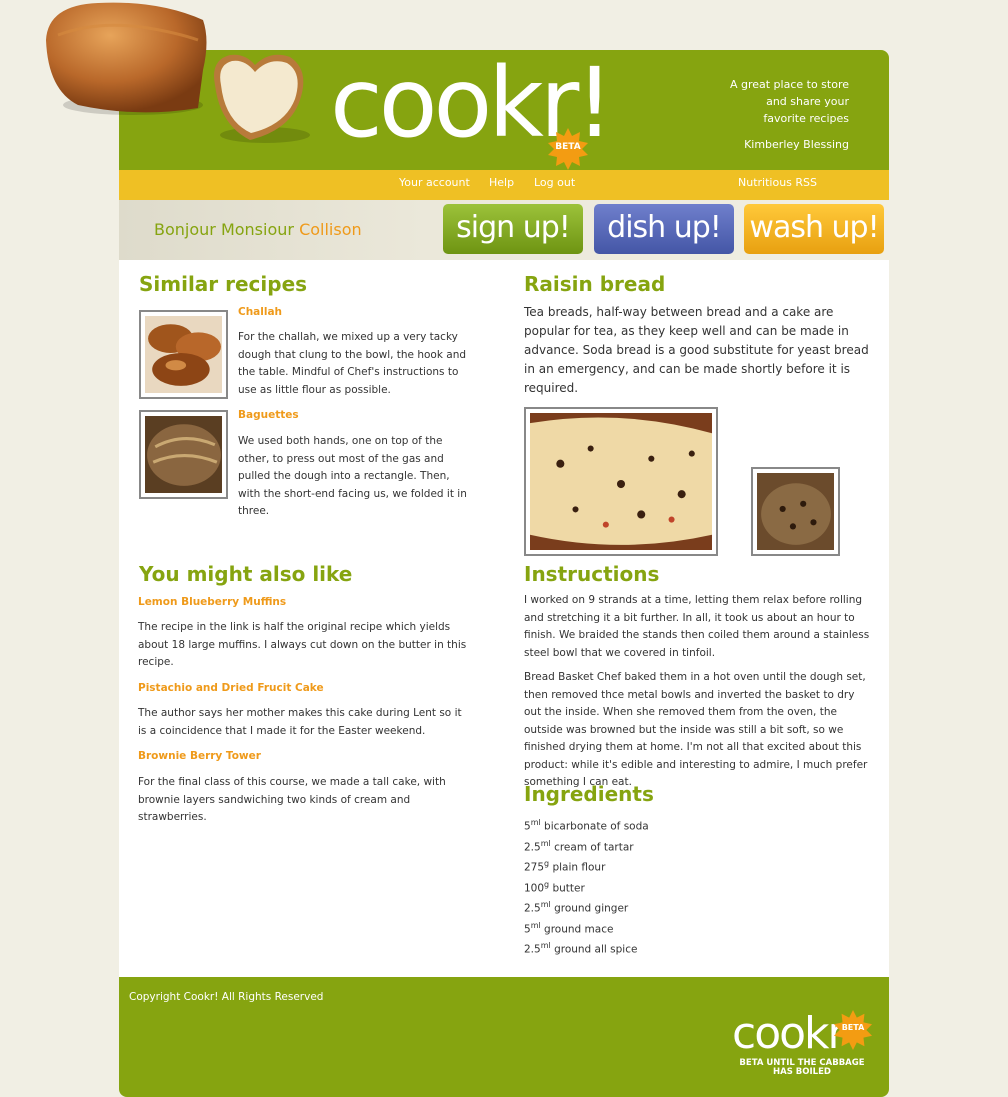  What do you see at coordinates (330, 229) in the screenshot?
I see `greeting-name: Collison` at bounding box center [330, 229].